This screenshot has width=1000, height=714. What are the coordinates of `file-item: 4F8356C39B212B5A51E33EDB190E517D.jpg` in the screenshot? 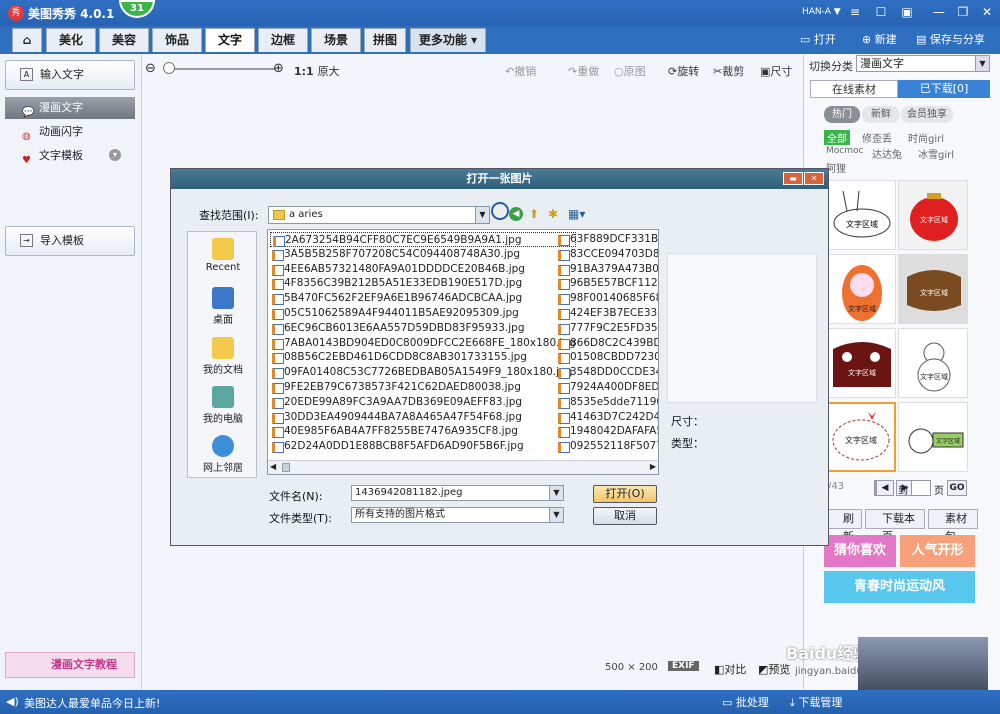 It's located at (423, 283).